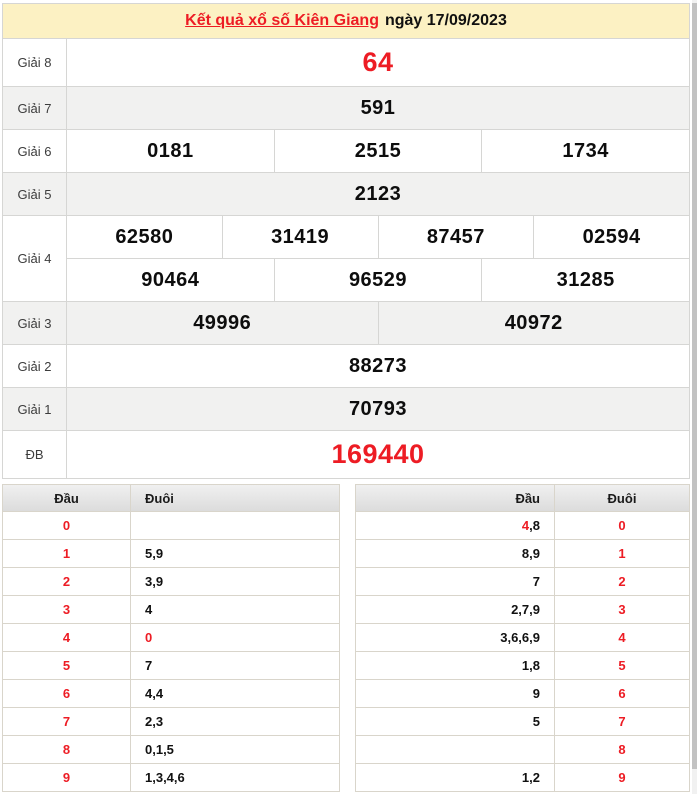 The width and height of the screenshot is (697, 794). Describe the element at coordinates (170, 151) in the screenshot. I see `prize-value: 0181` at that location.